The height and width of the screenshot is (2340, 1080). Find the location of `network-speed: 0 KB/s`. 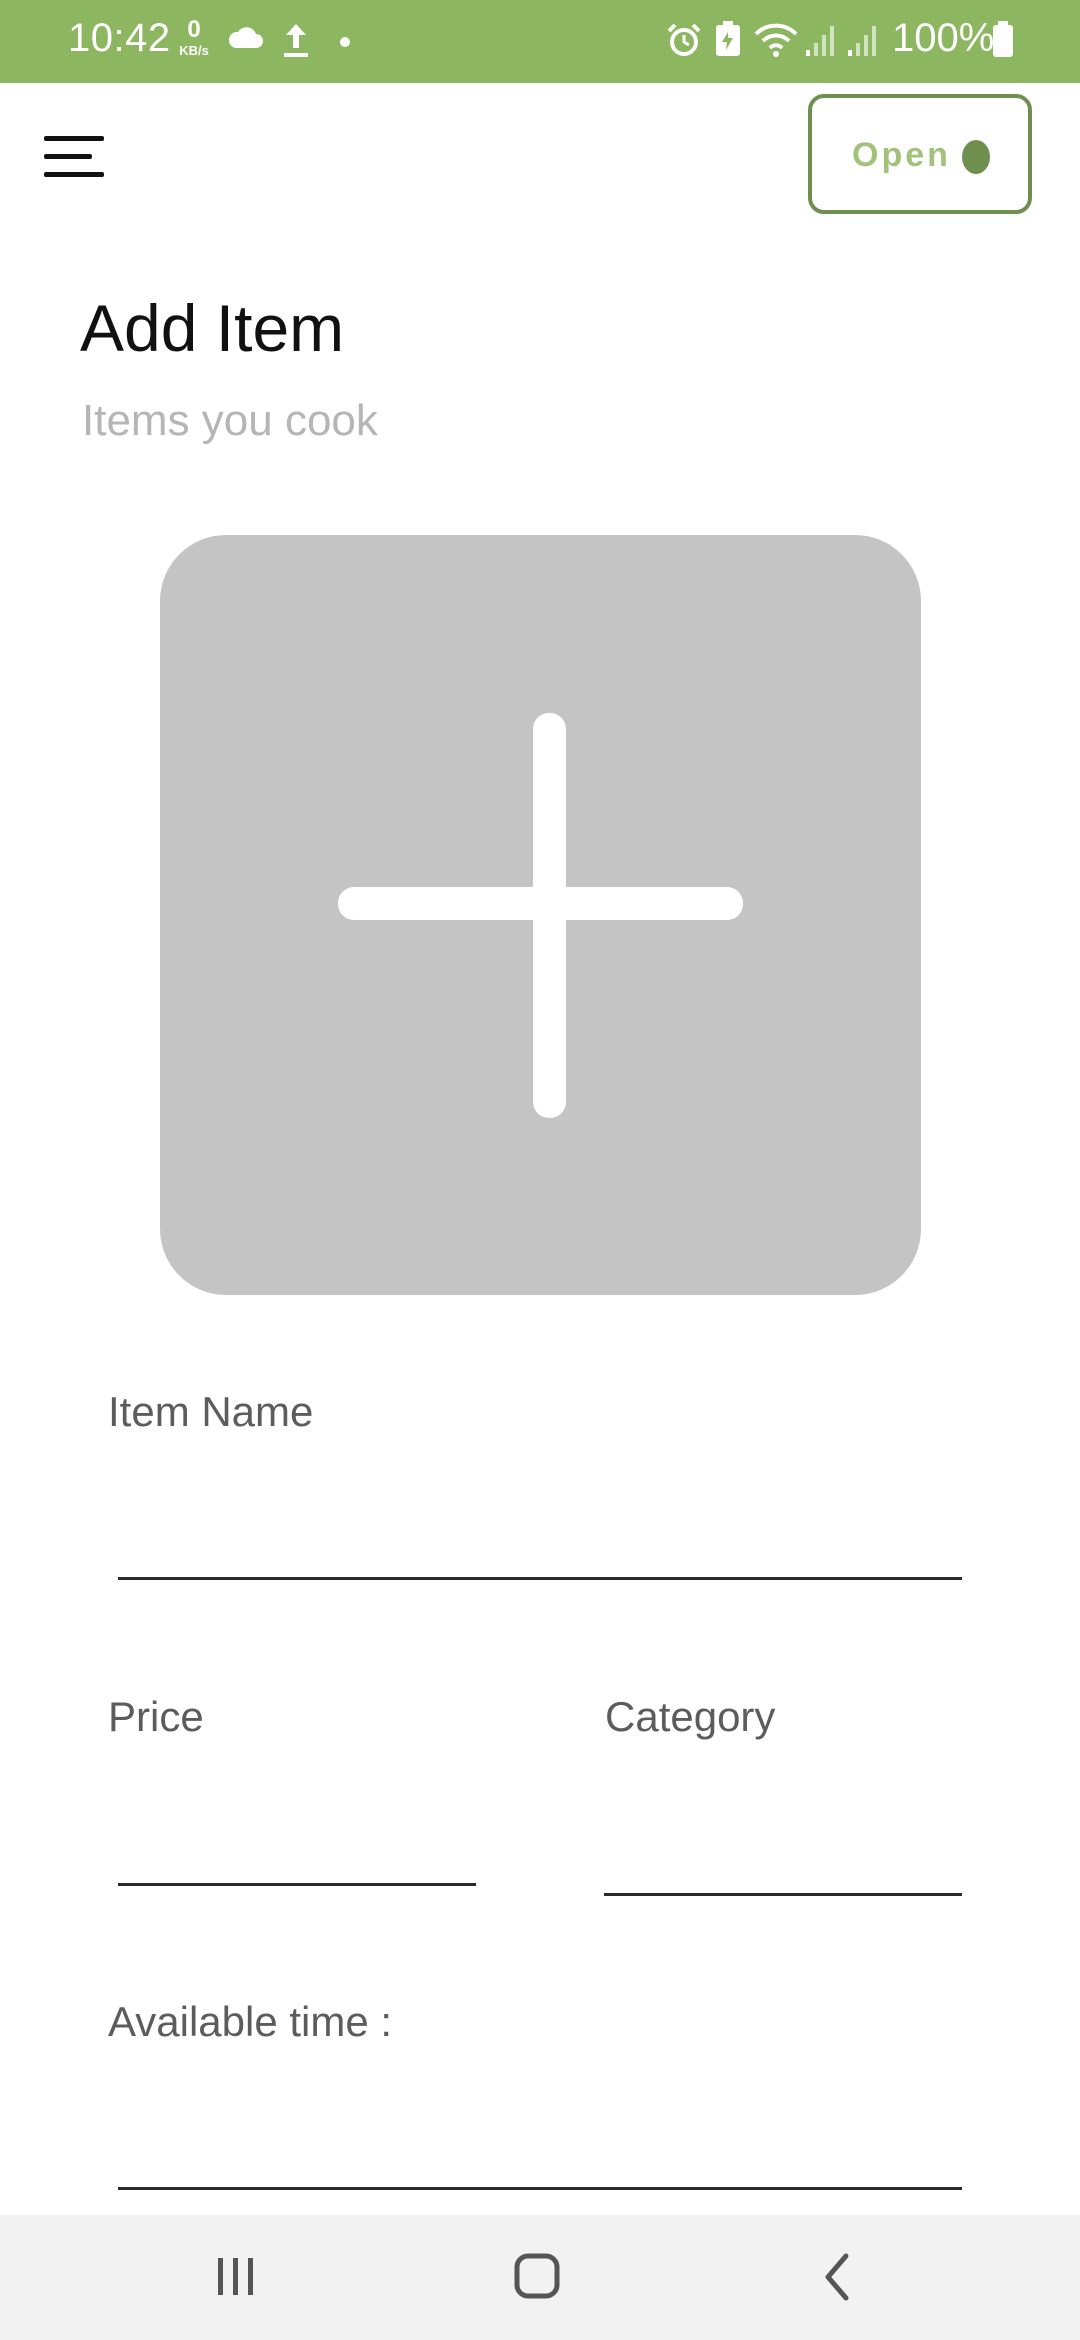

network-speed: 0 KB/s is located at coordinates (194, 37).